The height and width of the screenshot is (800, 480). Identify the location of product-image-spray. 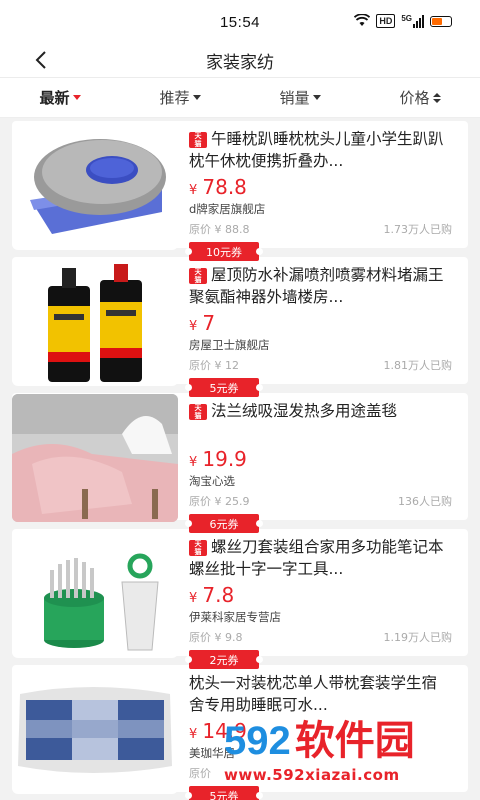
(95, 322).